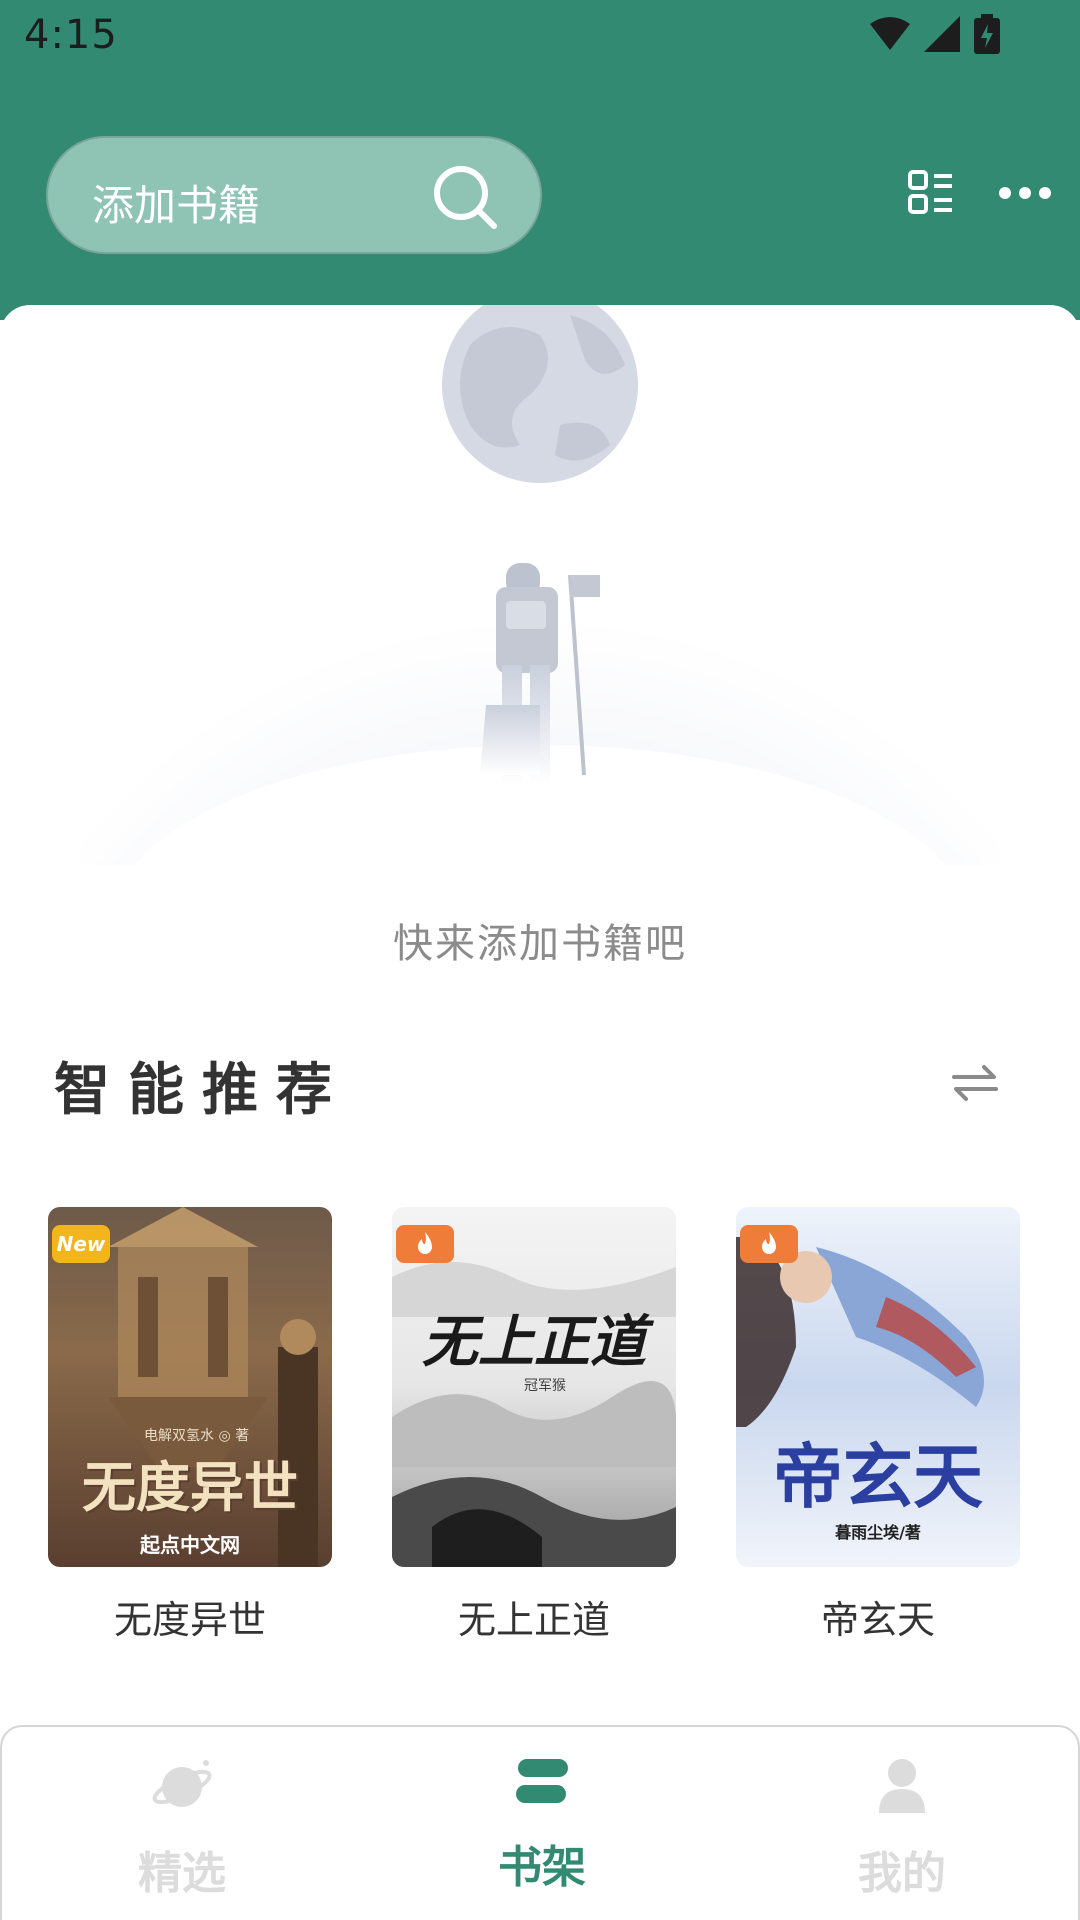 The width and height of the screenshot is (1080, 1920). Describe the element at coordinates (878, 1532) in the screenshot. I see `cover-author: 暮雨尘埃/著` at that location.